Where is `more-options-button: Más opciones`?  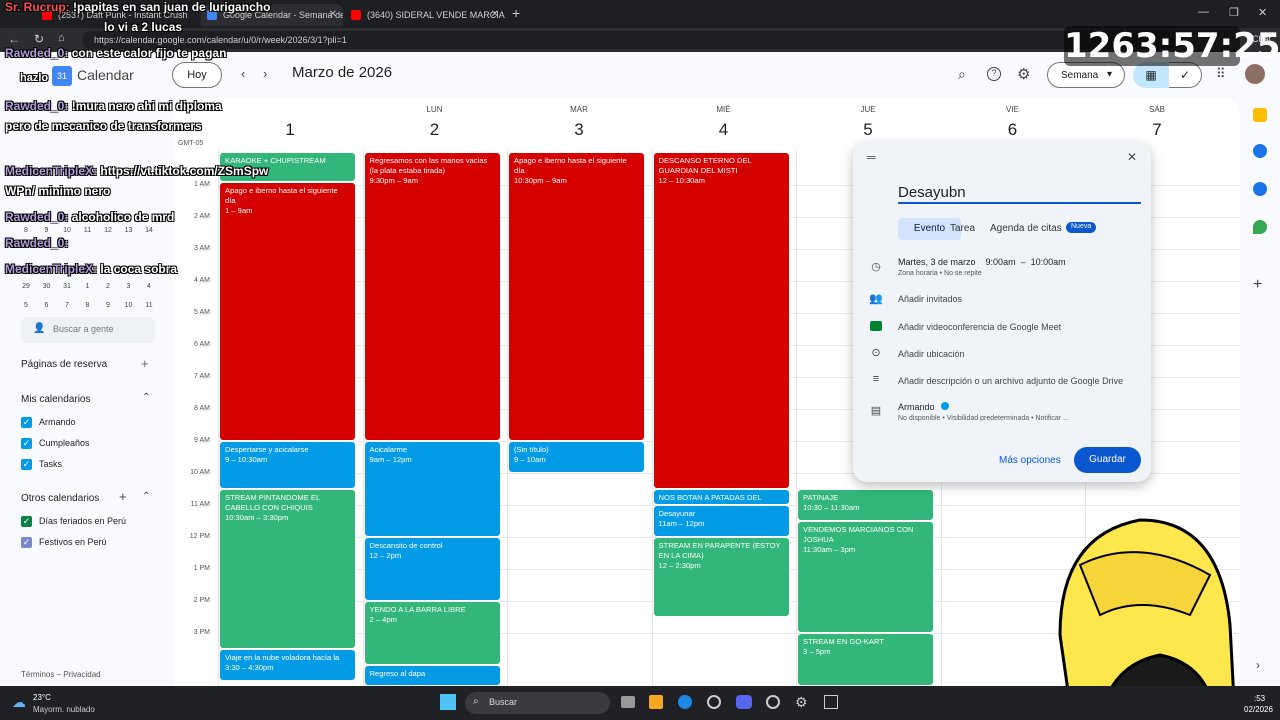
more-options-button: Más opciones is located at coordinates (1030, 460).